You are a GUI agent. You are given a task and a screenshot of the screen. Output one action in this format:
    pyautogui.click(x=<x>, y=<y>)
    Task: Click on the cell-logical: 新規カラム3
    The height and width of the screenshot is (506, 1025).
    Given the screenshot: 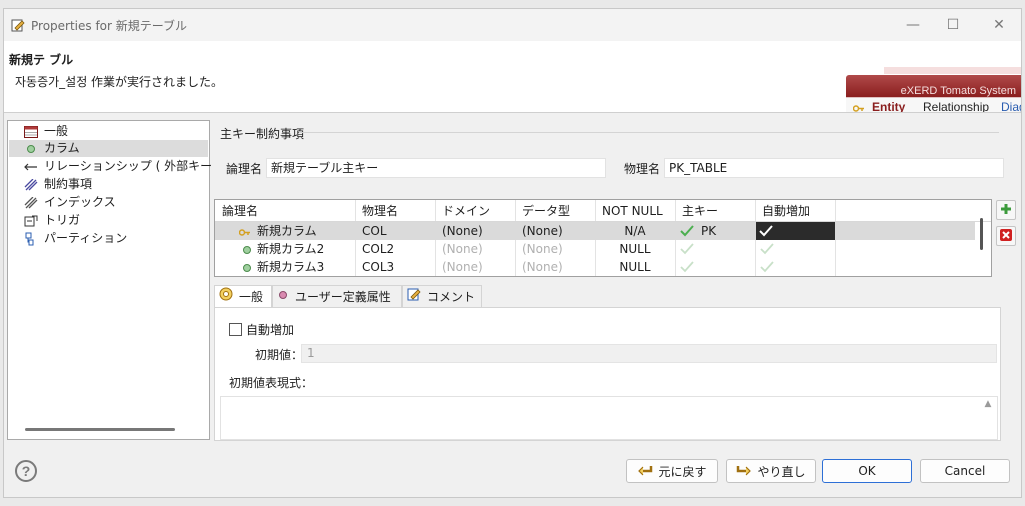 What is the action you would take?
    pyautogui.click(x=302, y=267)
    